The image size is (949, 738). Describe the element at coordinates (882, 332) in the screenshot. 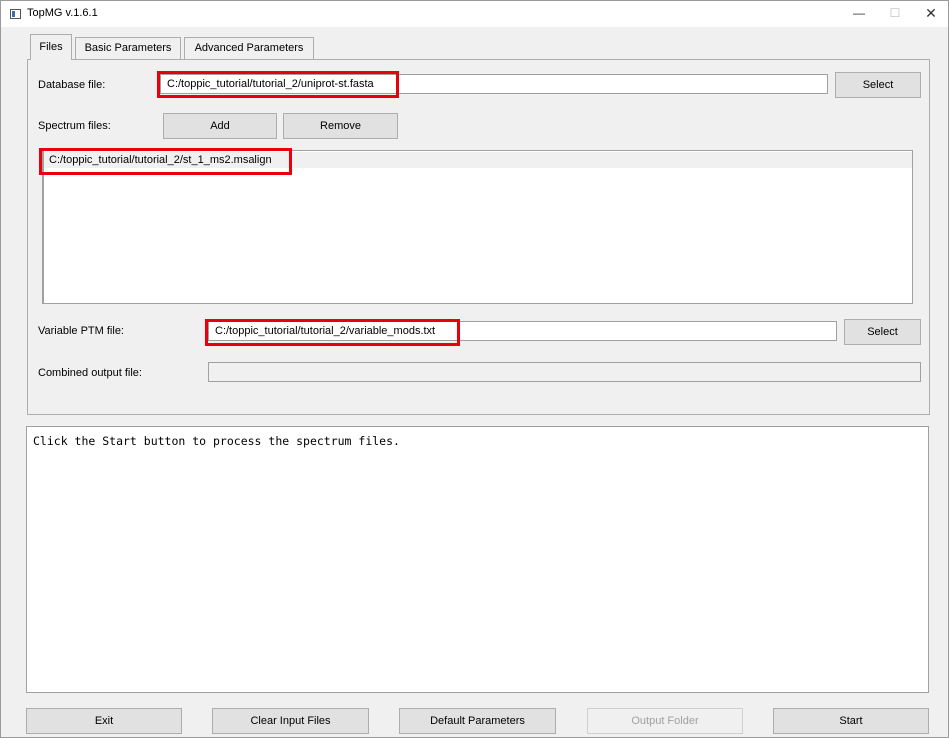

I see `variable-ptm-select-button: Select` at that location.